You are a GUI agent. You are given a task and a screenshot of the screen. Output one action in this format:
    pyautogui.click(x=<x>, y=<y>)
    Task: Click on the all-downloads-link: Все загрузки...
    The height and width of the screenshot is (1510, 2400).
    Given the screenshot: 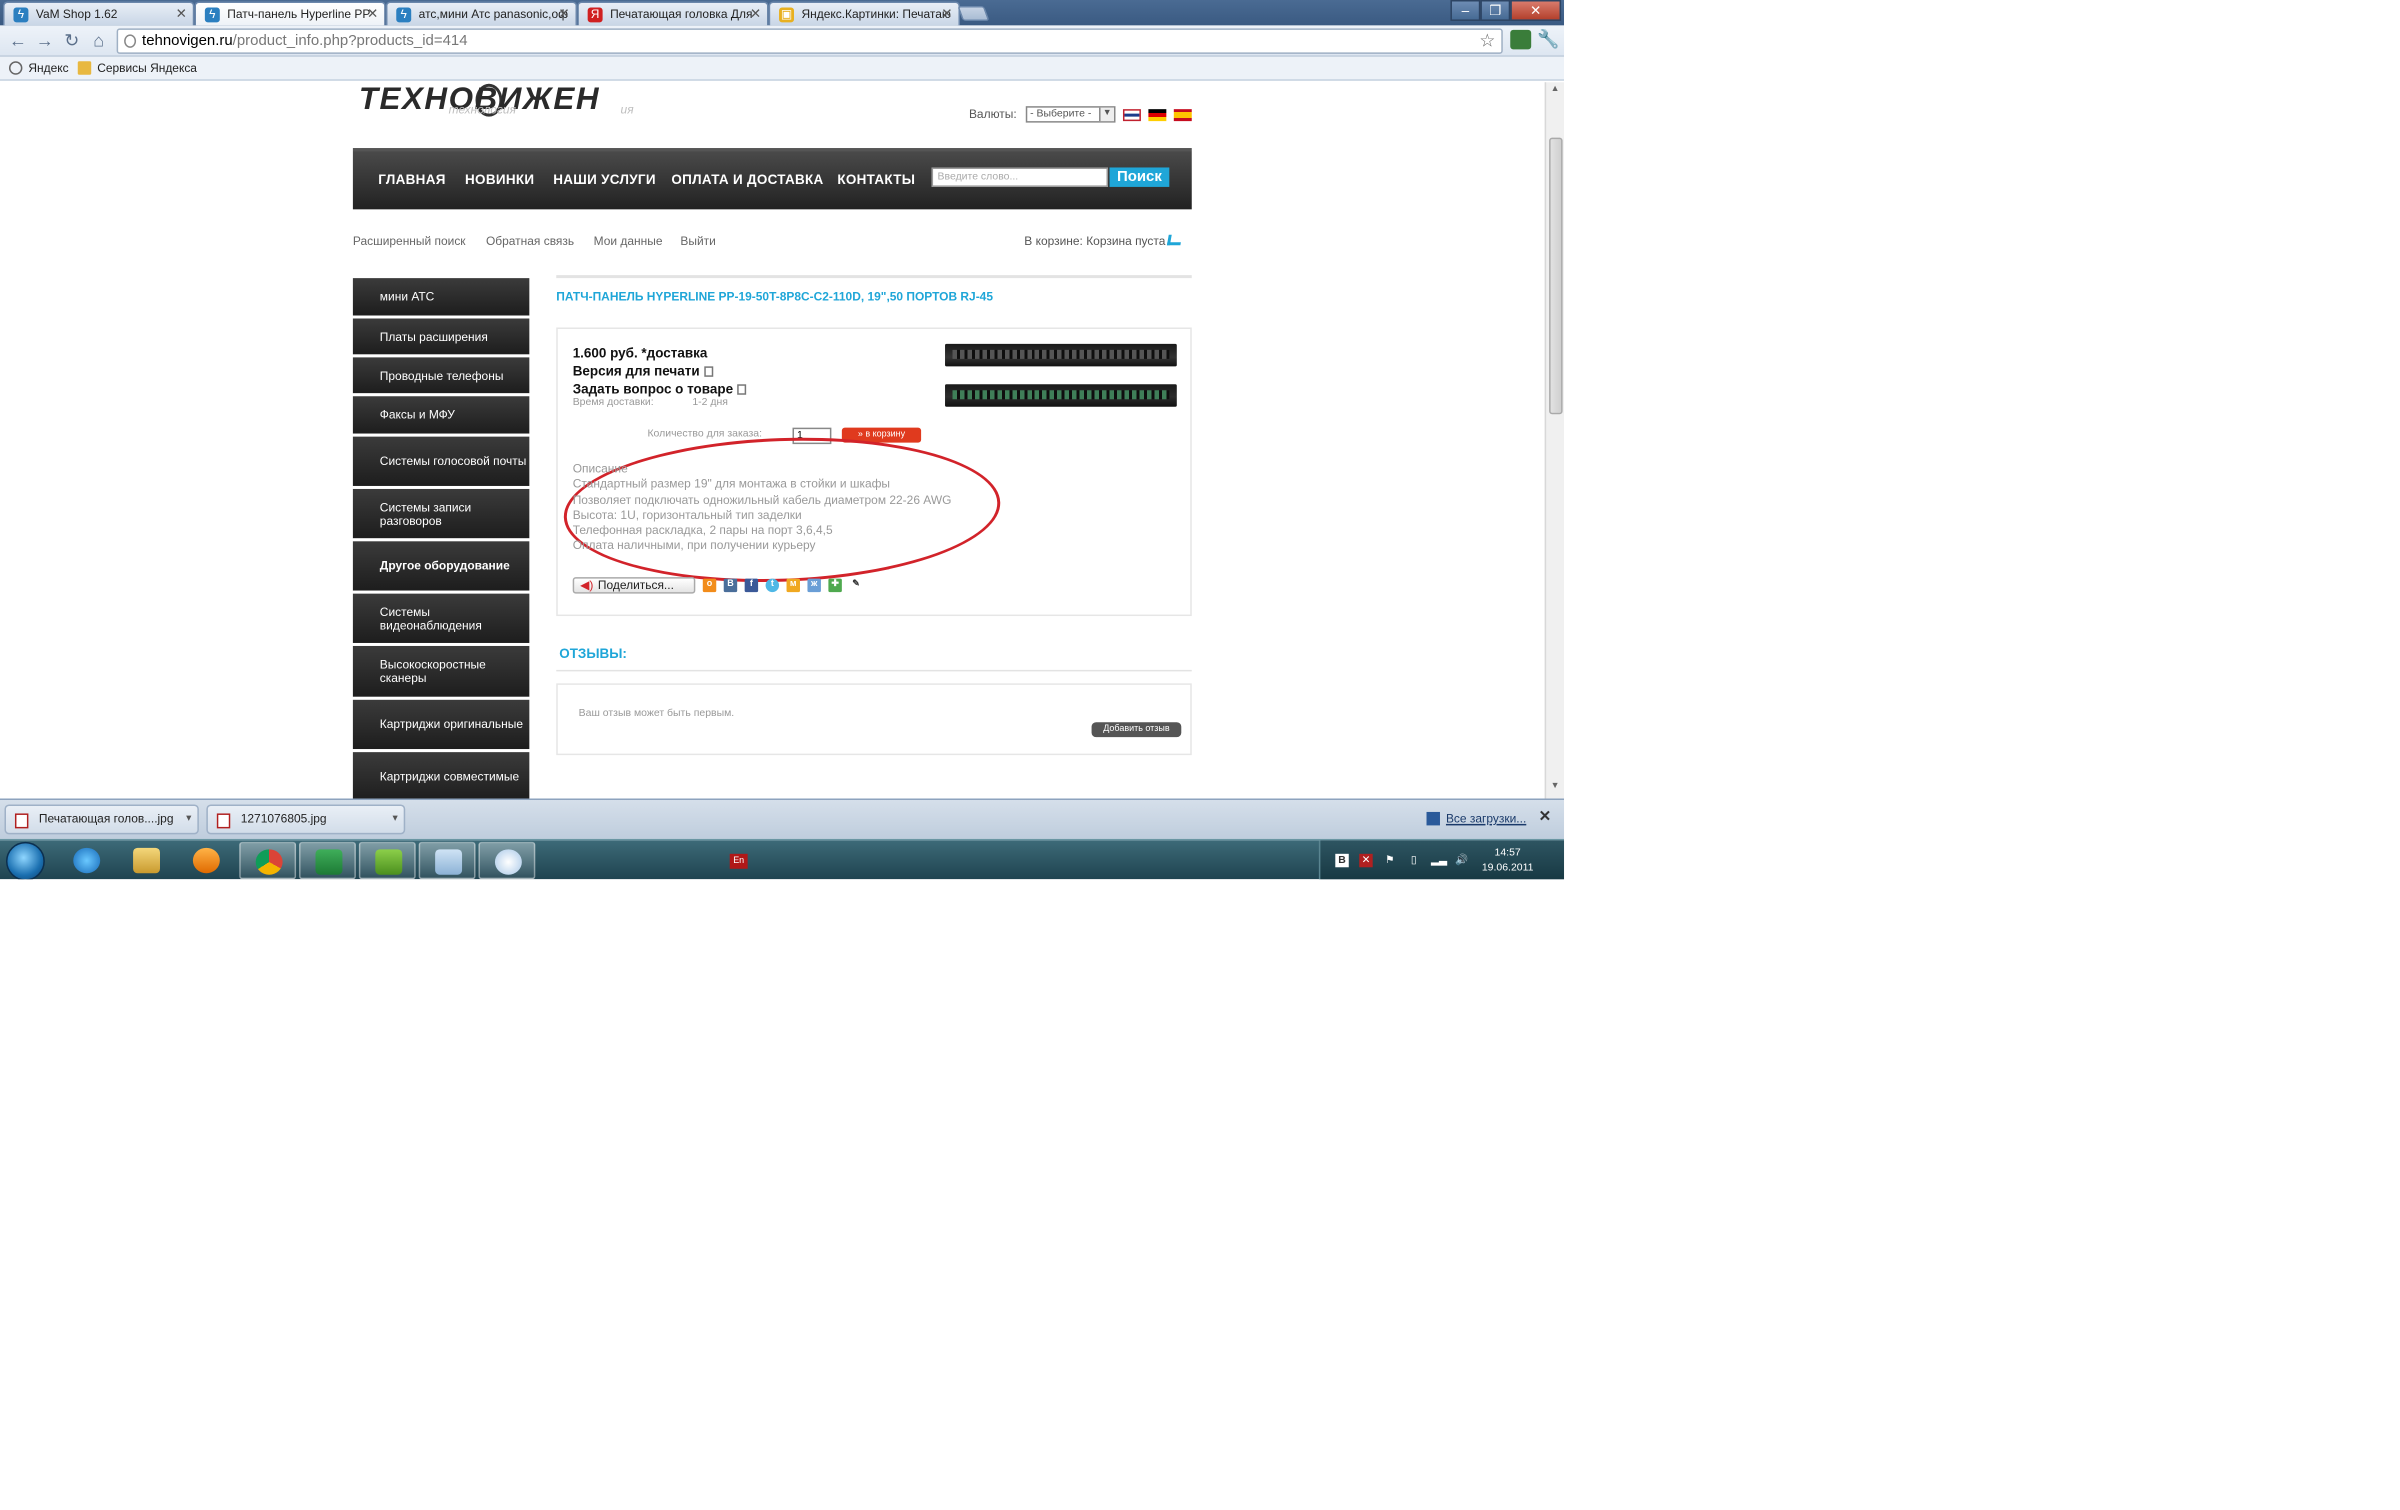 What is the action you would take?
    pyautogui.click(x=1486, y=818)
    